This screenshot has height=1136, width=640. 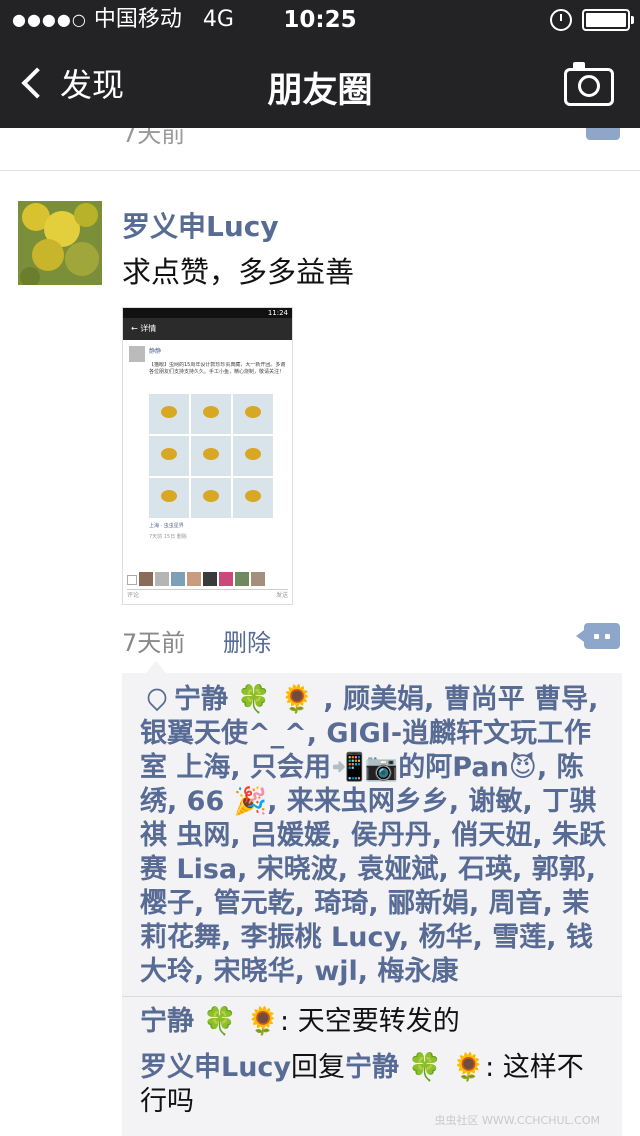 What do you see at coordinates (517, 1120) in the screenshot?
I see `watermark: 虫虫社区 WWW.CCHCHUL.COM` at bounding box center [517, 1120].